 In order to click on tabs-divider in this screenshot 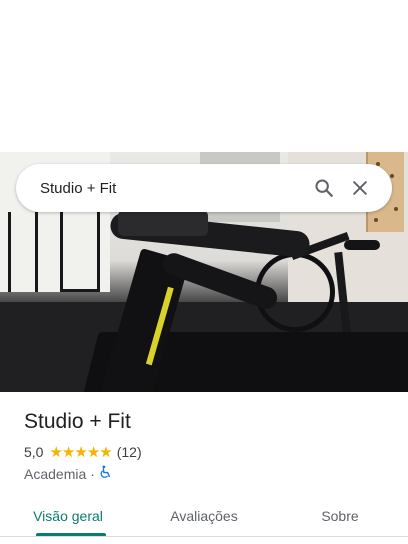, I will do `click(204, 536)`.